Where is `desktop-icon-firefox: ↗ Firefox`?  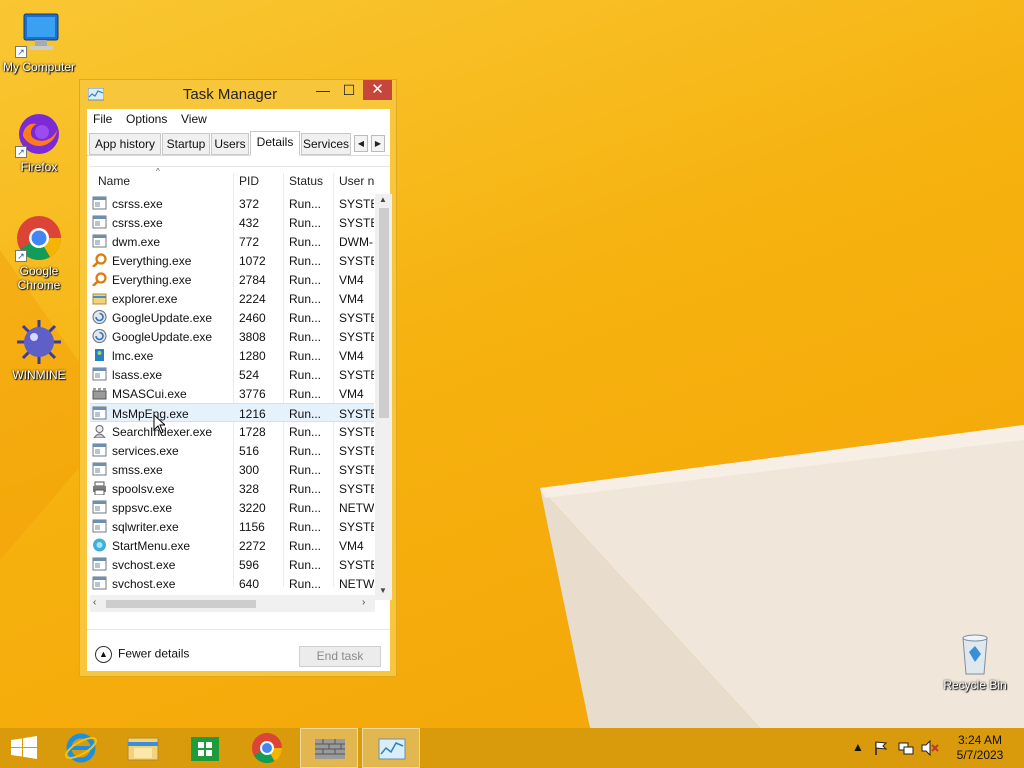 desktop-icon-firefox: ↗ Firefox is located at coordinates (39, 142).